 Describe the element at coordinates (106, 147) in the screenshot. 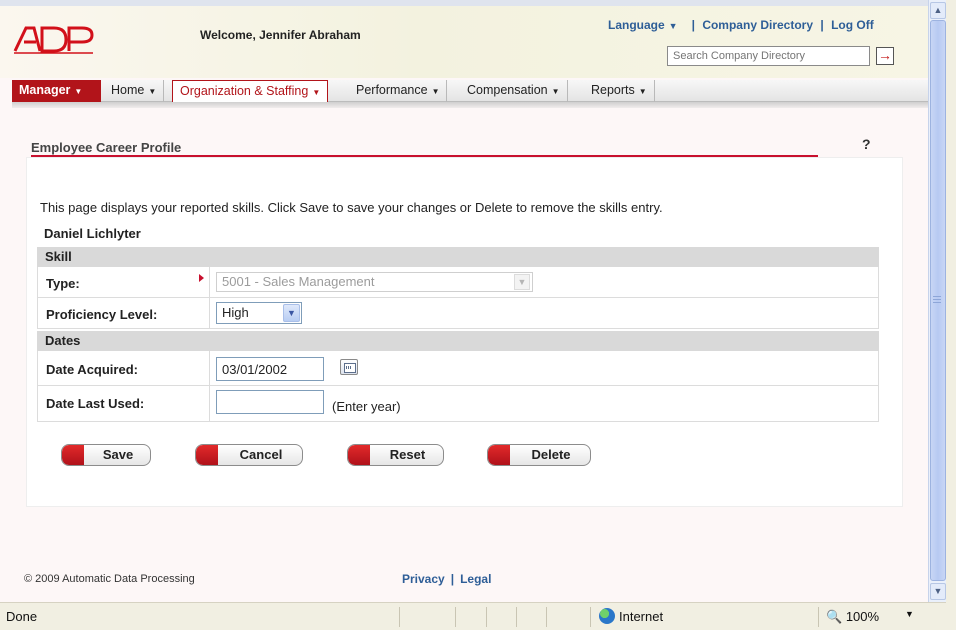

I see `page-title: Employee Career Profile` at that location.